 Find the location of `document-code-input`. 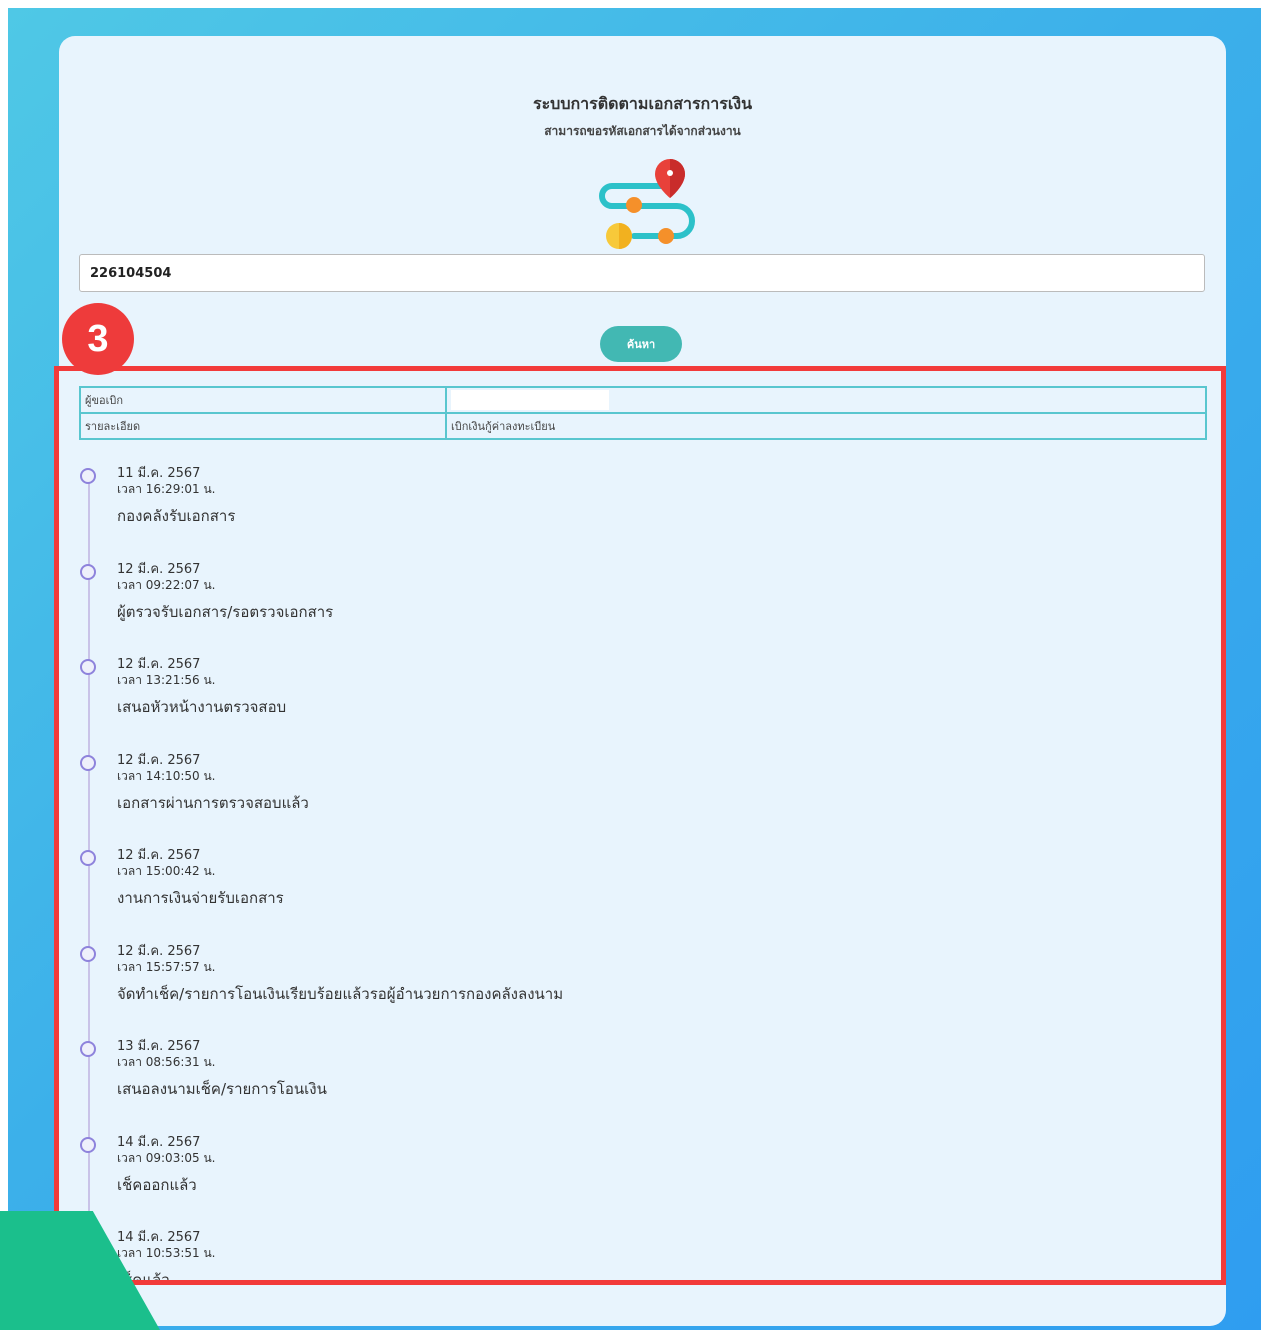

document-code-input is located at coordinates (642, 273).